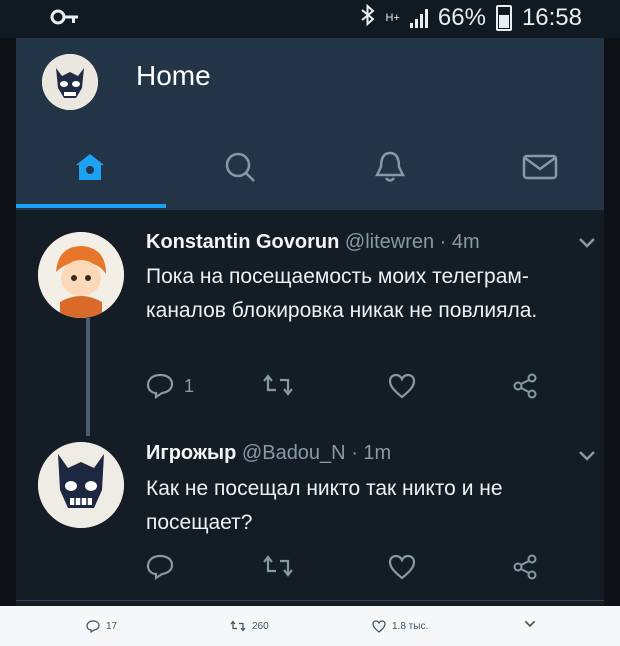 The image size is (620, 646). I want to click on tweet-header: Konstantin Govorun @litewren · 4m, so click(313, 242).